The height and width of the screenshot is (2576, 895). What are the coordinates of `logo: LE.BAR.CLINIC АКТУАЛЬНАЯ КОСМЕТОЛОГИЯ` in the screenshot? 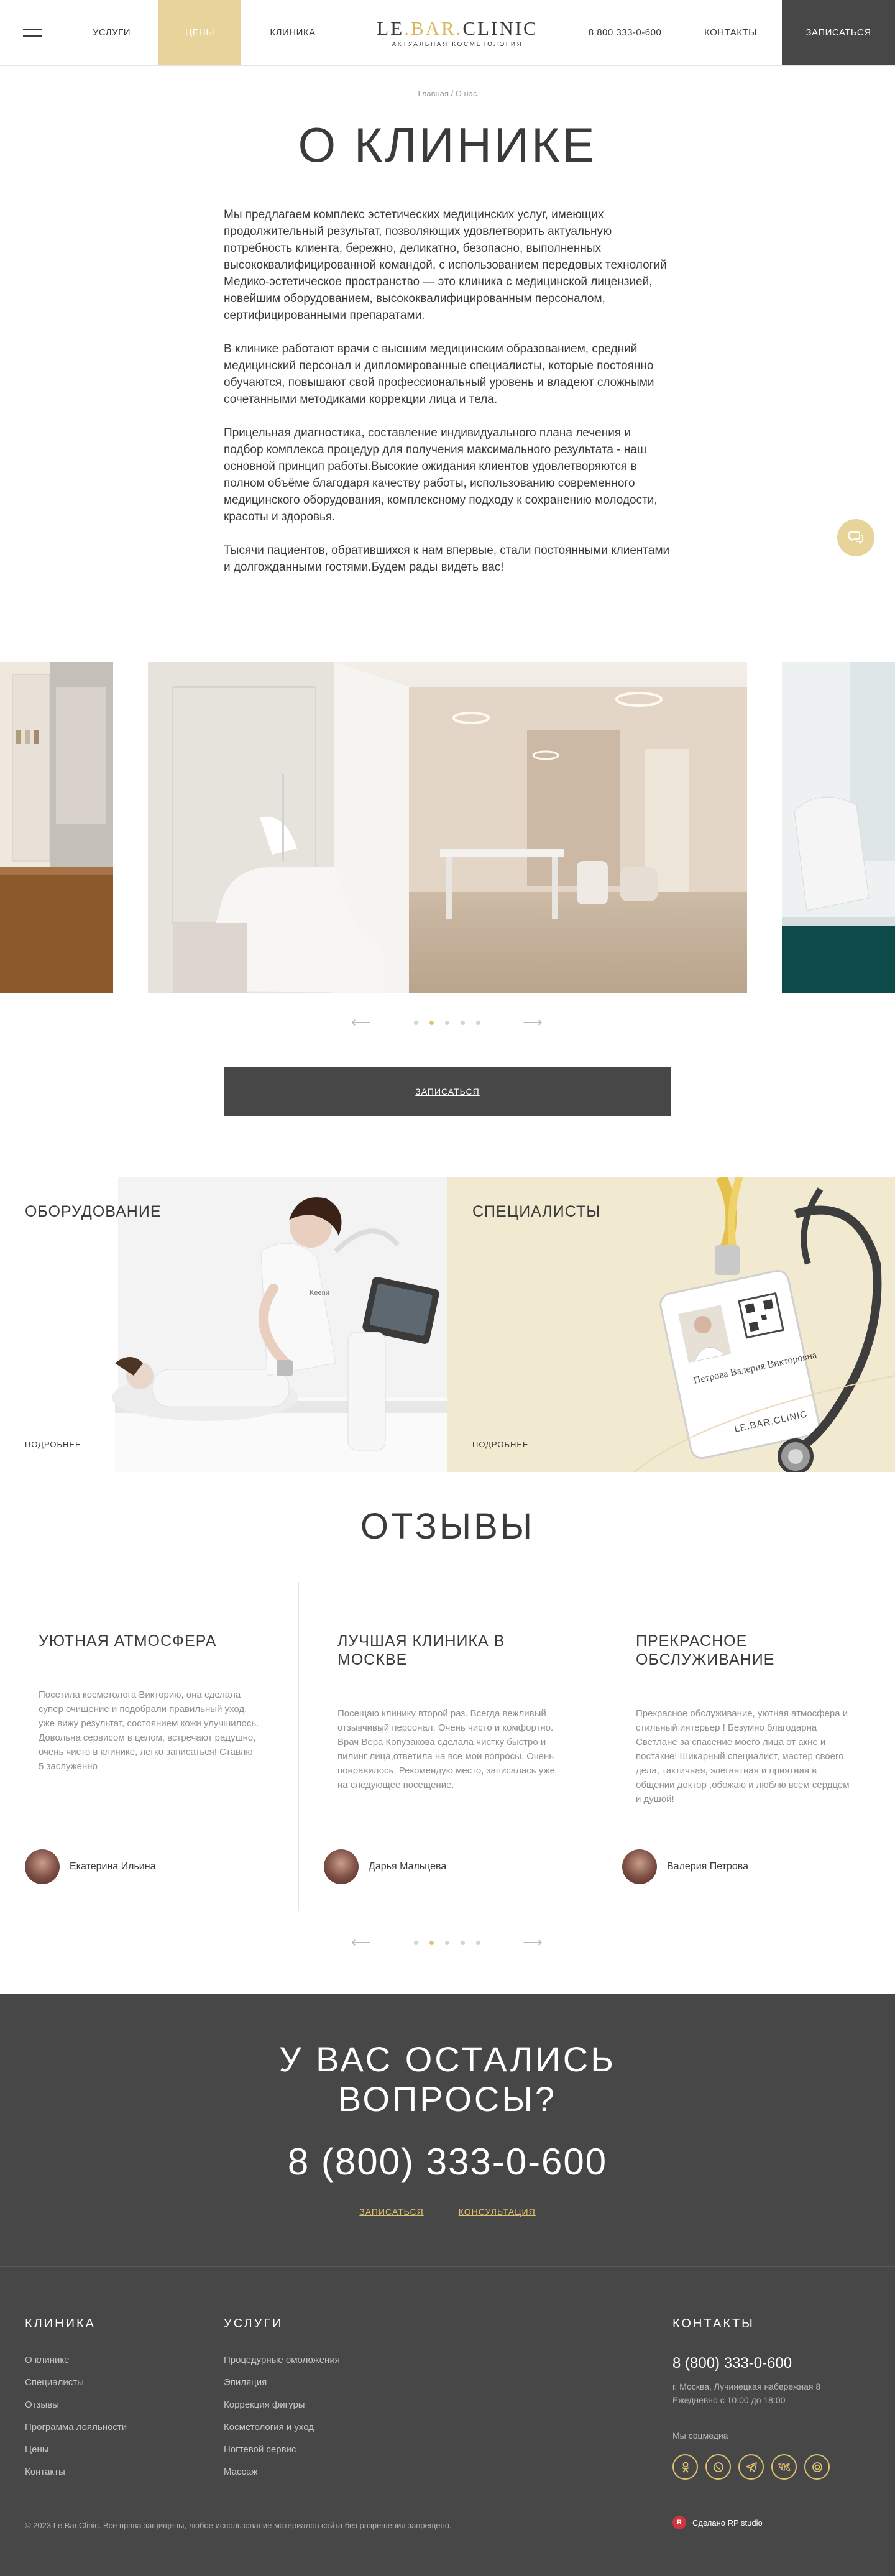 It's located at (457, 32).